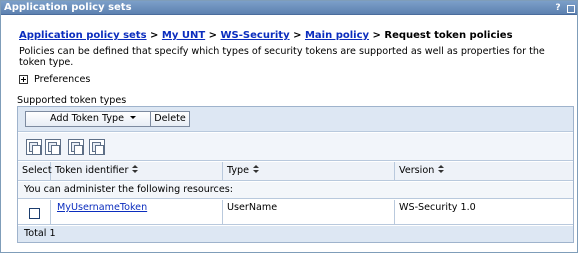  I want to click on row-select-cell, so click(34, 212).